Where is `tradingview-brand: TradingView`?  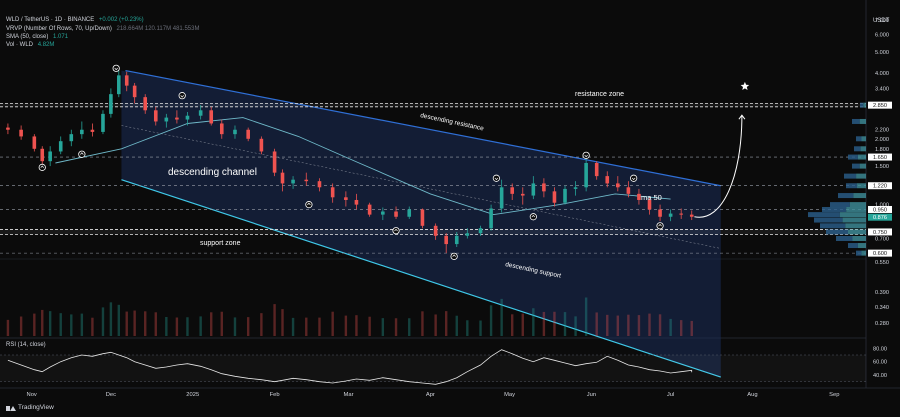 tradingview-brand: TradingView is located at coordinates (30, 407).